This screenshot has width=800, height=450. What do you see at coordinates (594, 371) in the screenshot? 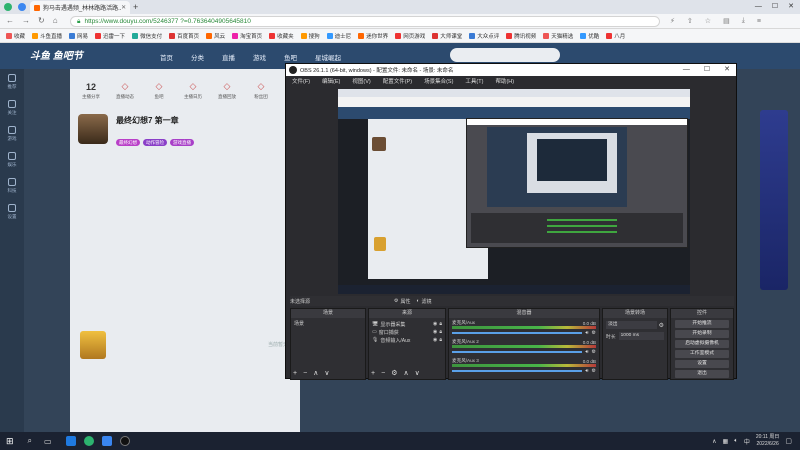
I see `mixer-gear-icon: ⚙` at bounding box center [594, 371].